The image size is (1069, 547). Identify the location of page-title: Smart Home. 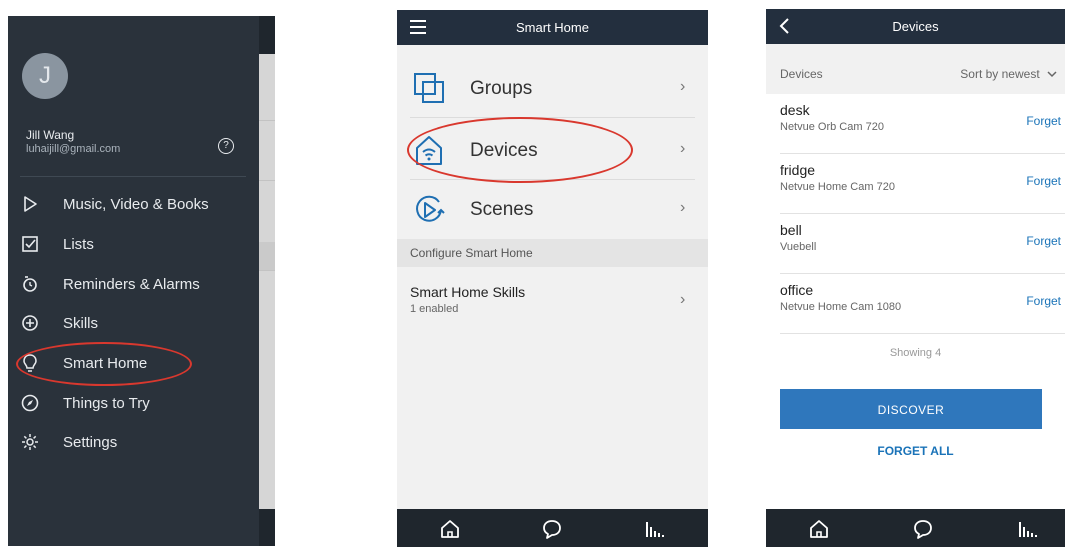
(552, 27).